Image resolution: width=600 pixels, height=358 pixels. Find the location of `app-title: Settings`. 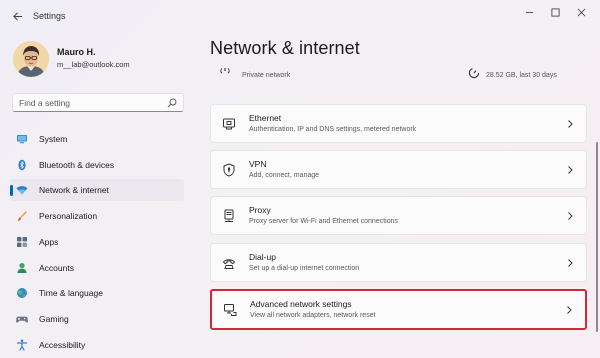

app-title: Settings is located at coordinates (49, 16).